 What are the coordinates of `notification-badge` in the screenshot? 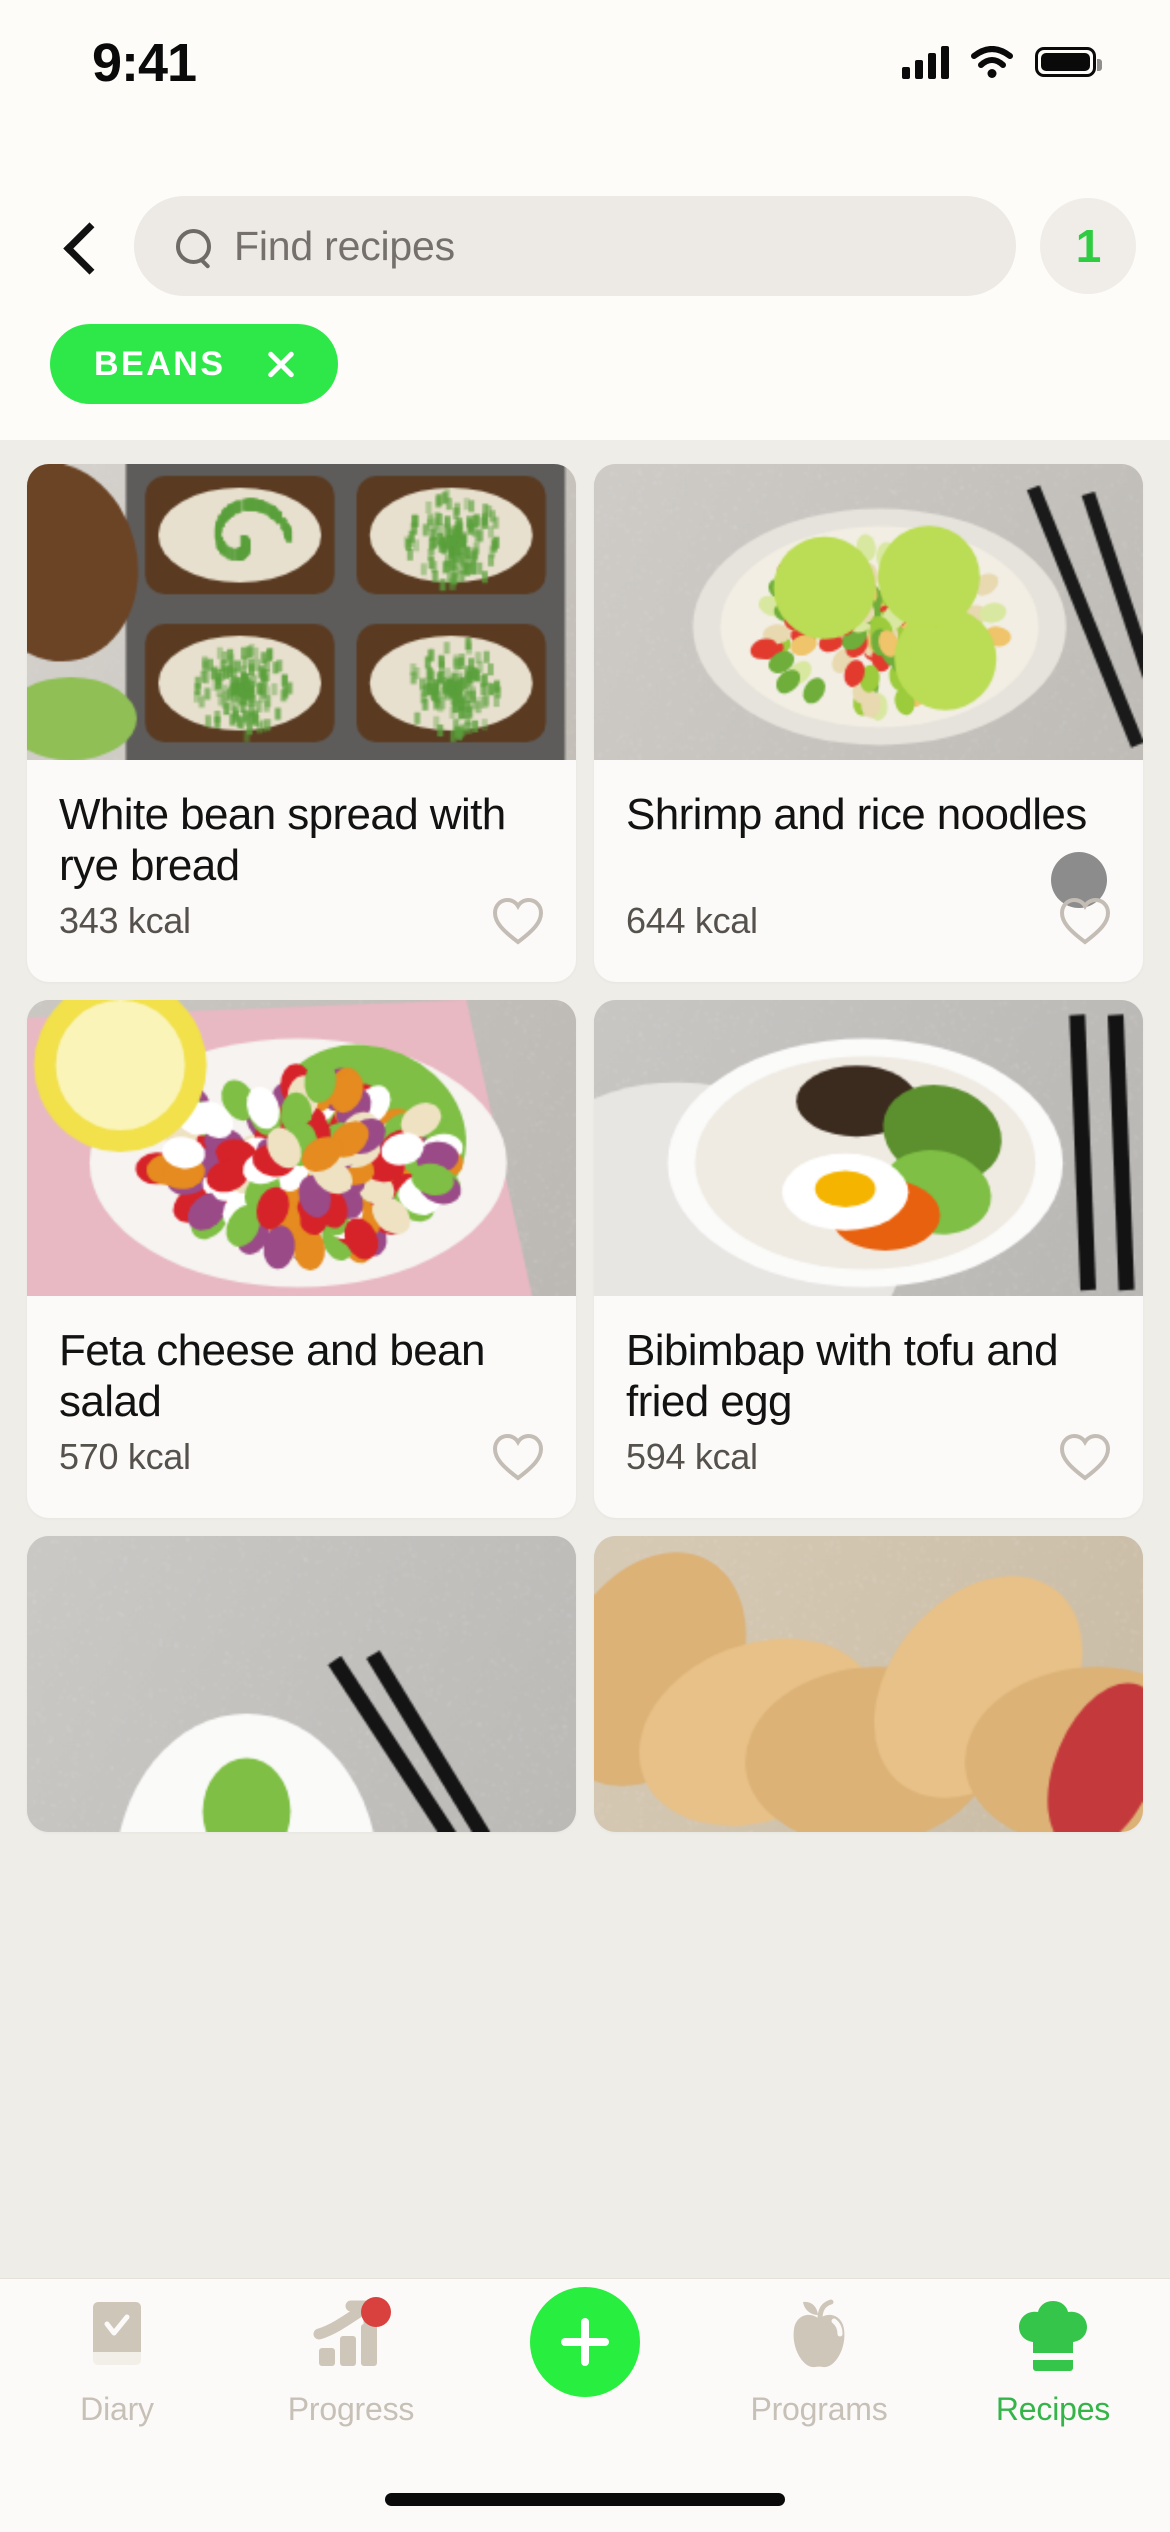 It's located at (376, 2312).